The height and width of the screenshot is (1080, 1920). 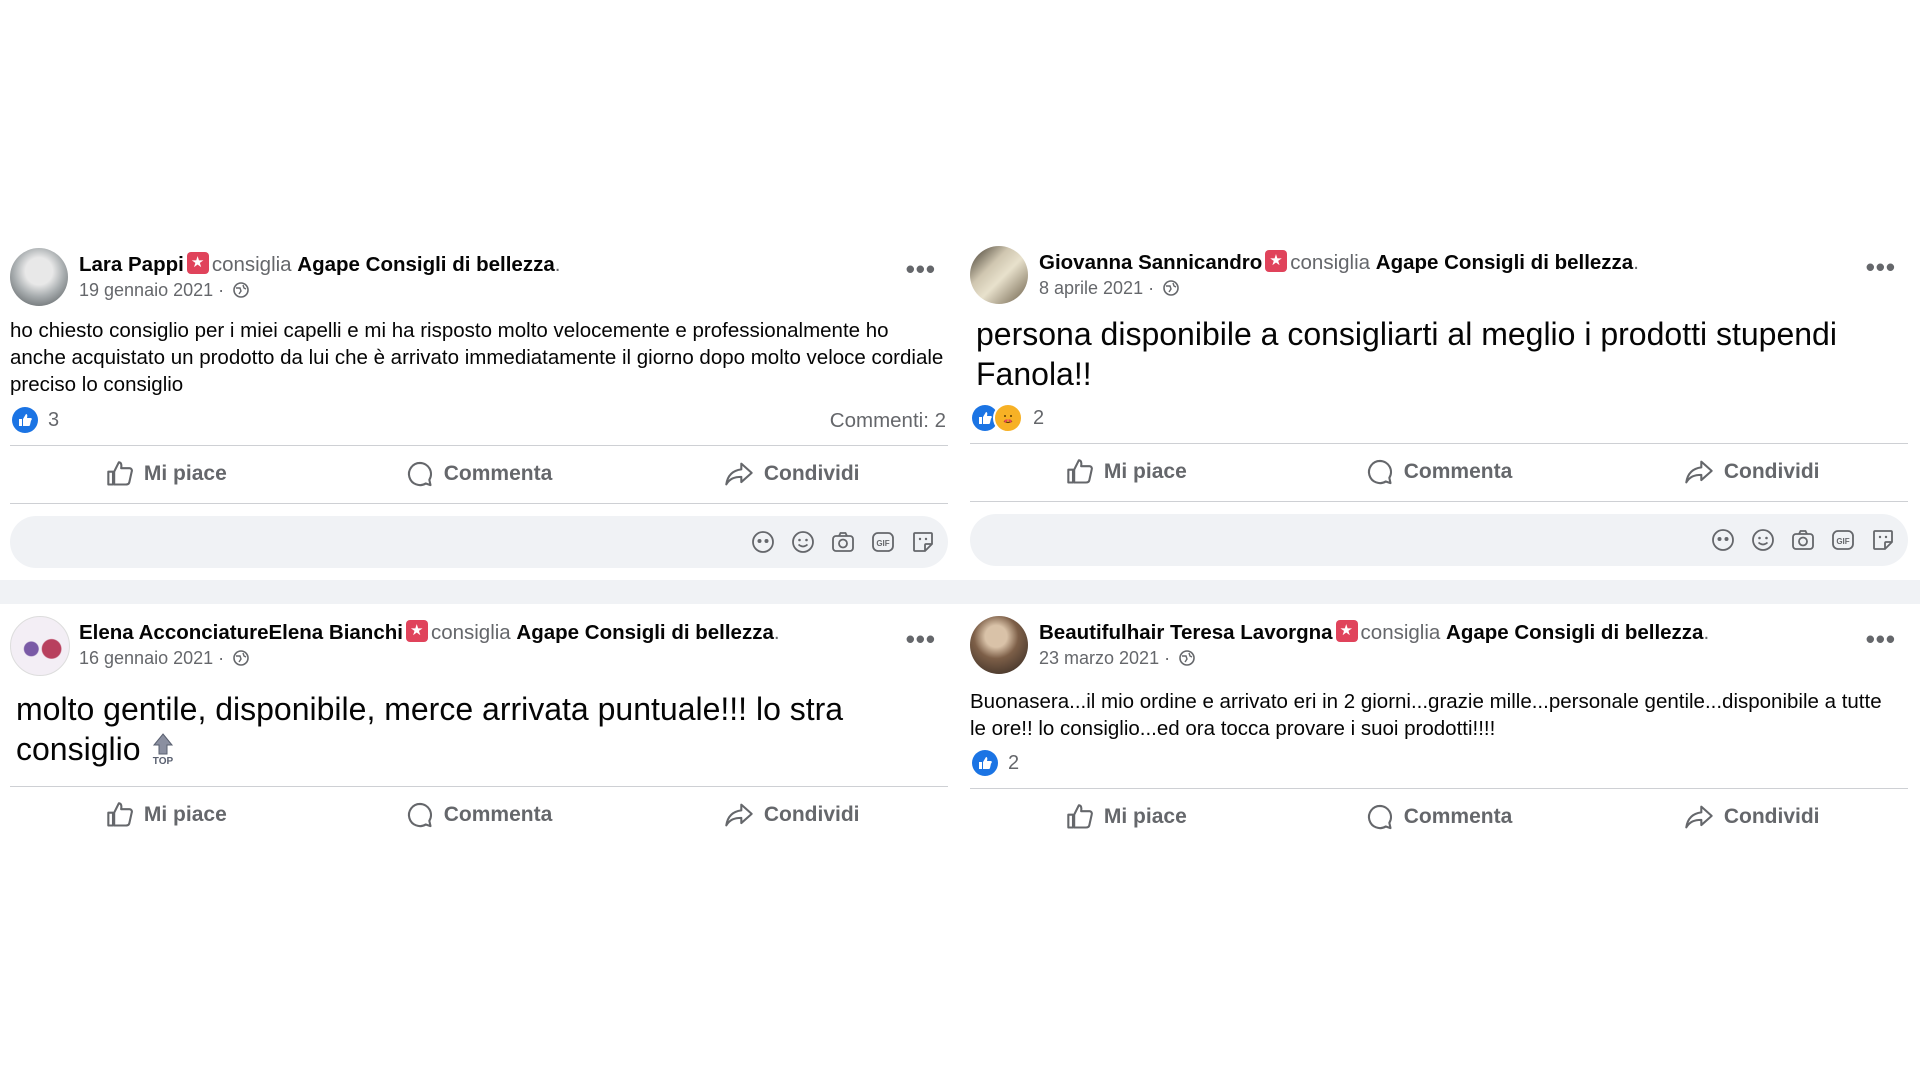 What do you see at coordinates (131, 264) in the screenshot?
I see `author-name: Lara Pappi` at bounding box center [131, 264].